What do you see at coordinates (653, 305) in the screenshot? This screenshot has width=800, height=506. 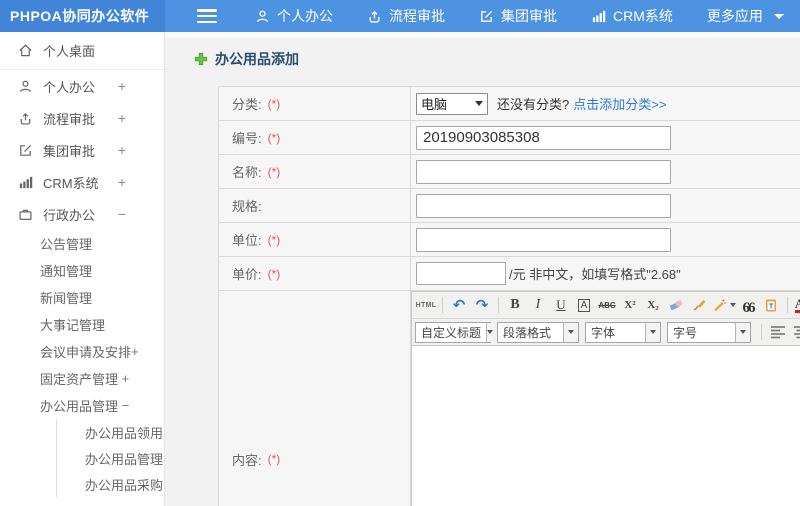 I see `subscript-button: X₂` at bounding box center [653, 305].